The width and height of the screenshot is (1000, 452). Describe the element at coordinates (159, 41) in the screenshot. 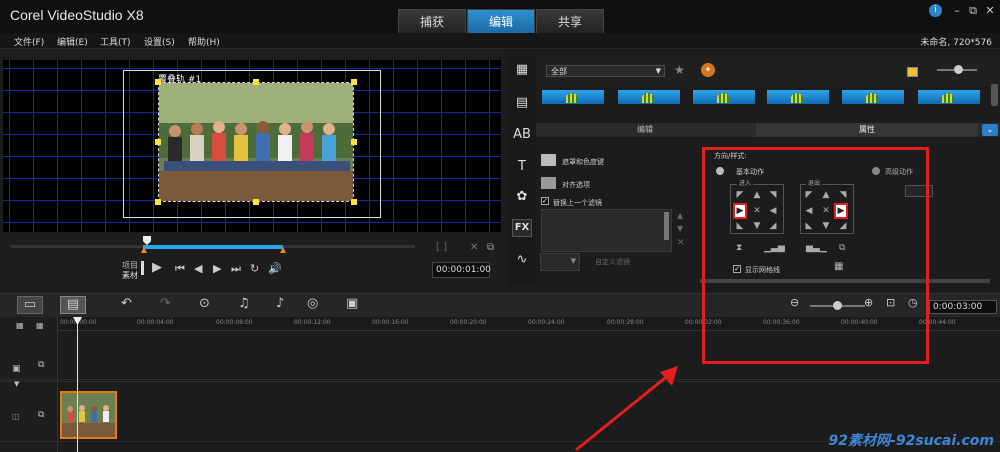

I see `menu-settings: 设置(S)` at that location.